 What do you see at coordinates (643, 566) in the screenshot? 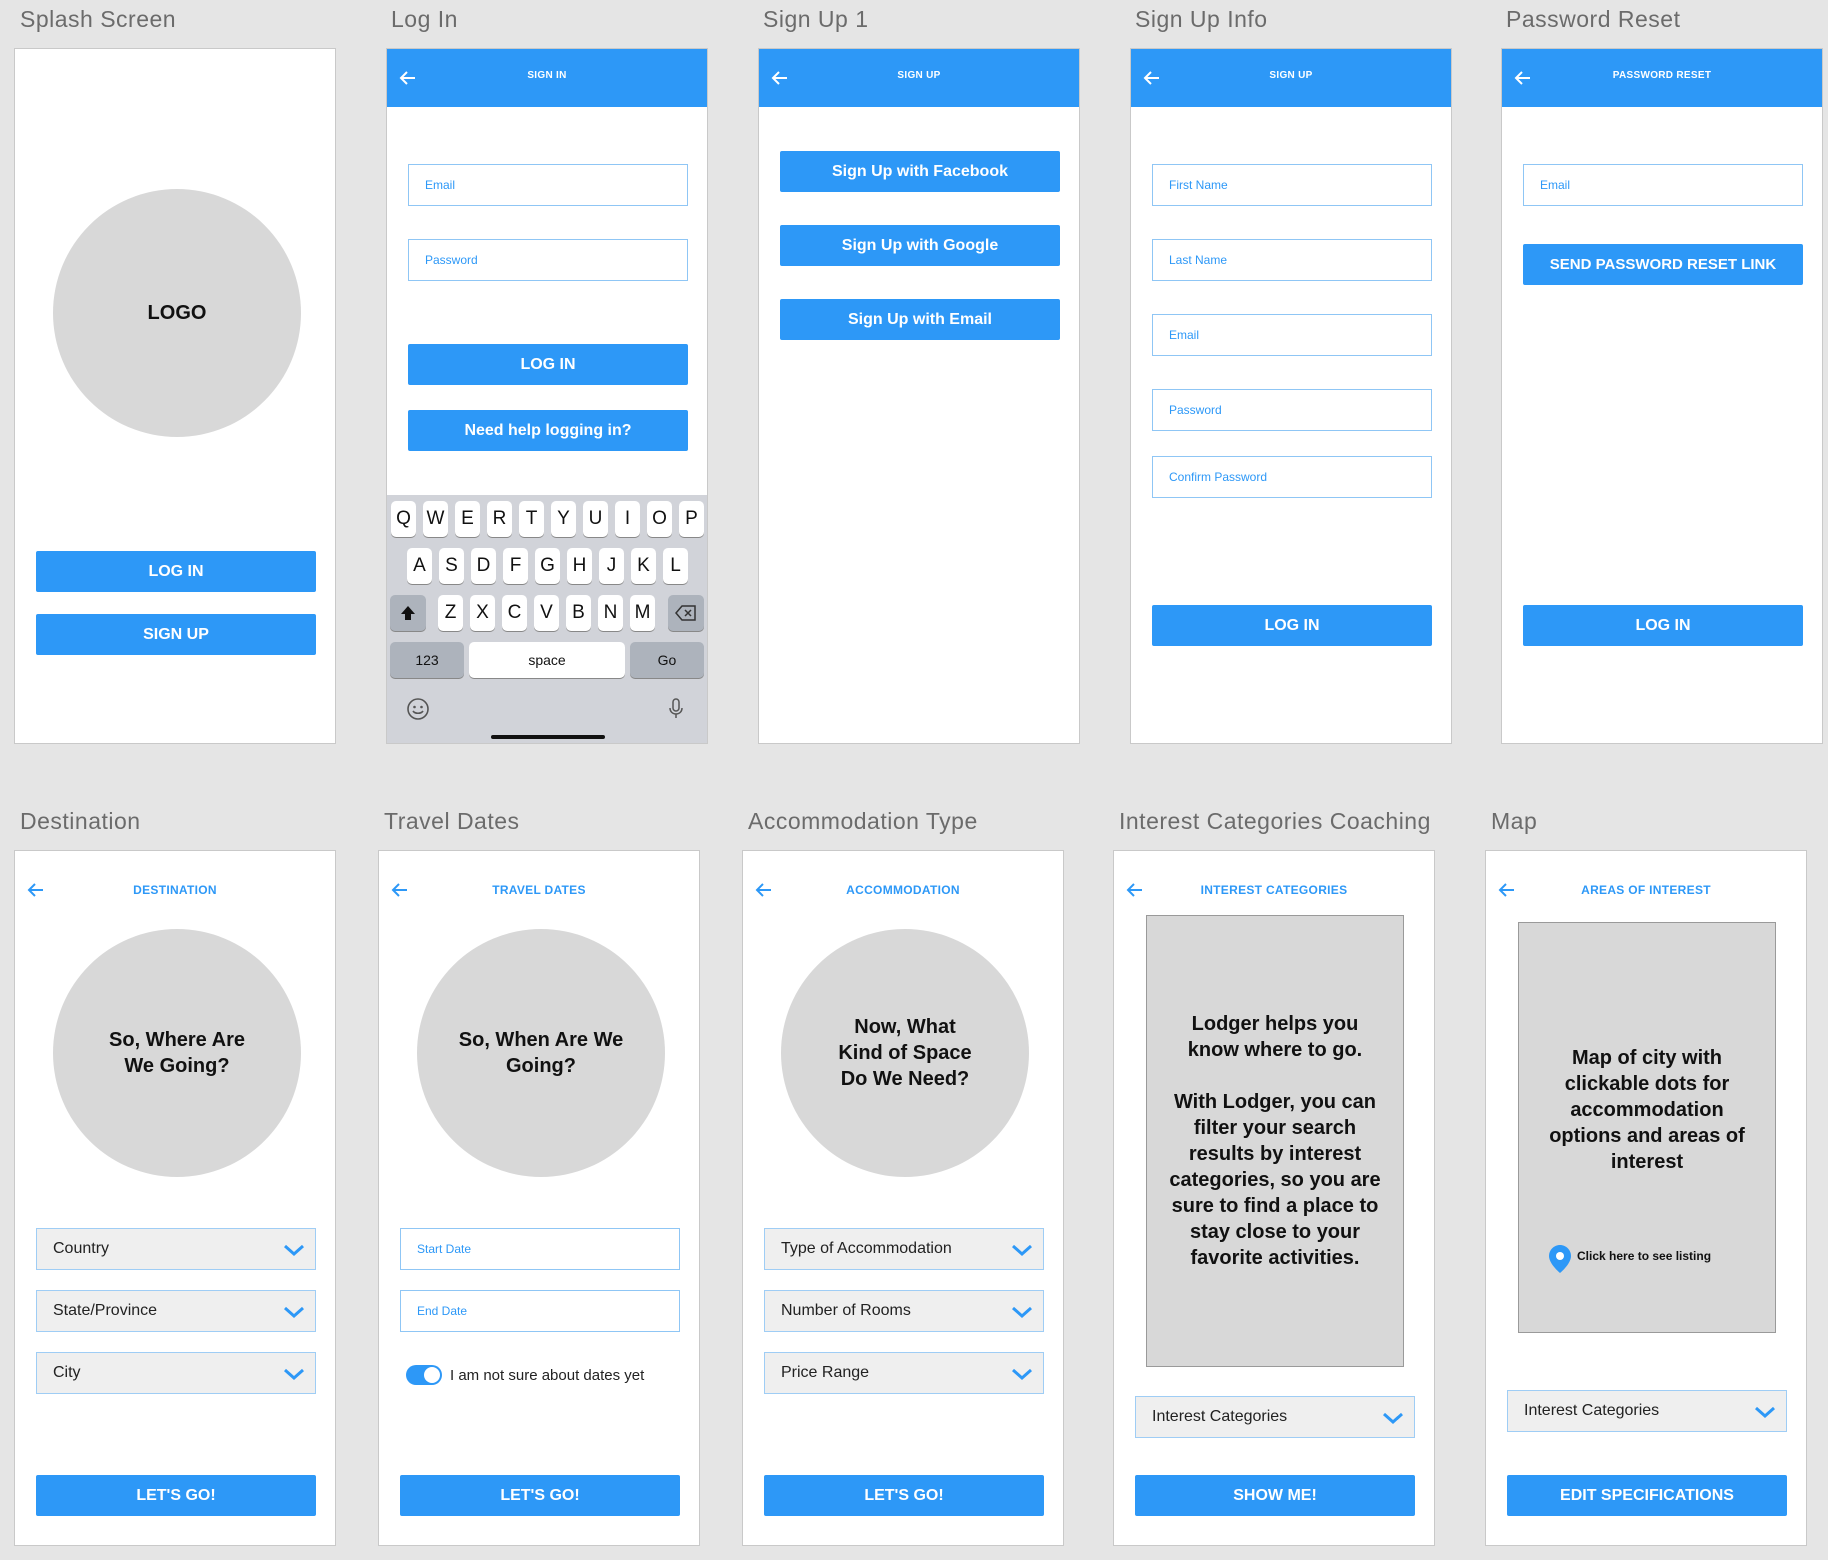
I see `key-k: K` at bounding box center [643, 566].